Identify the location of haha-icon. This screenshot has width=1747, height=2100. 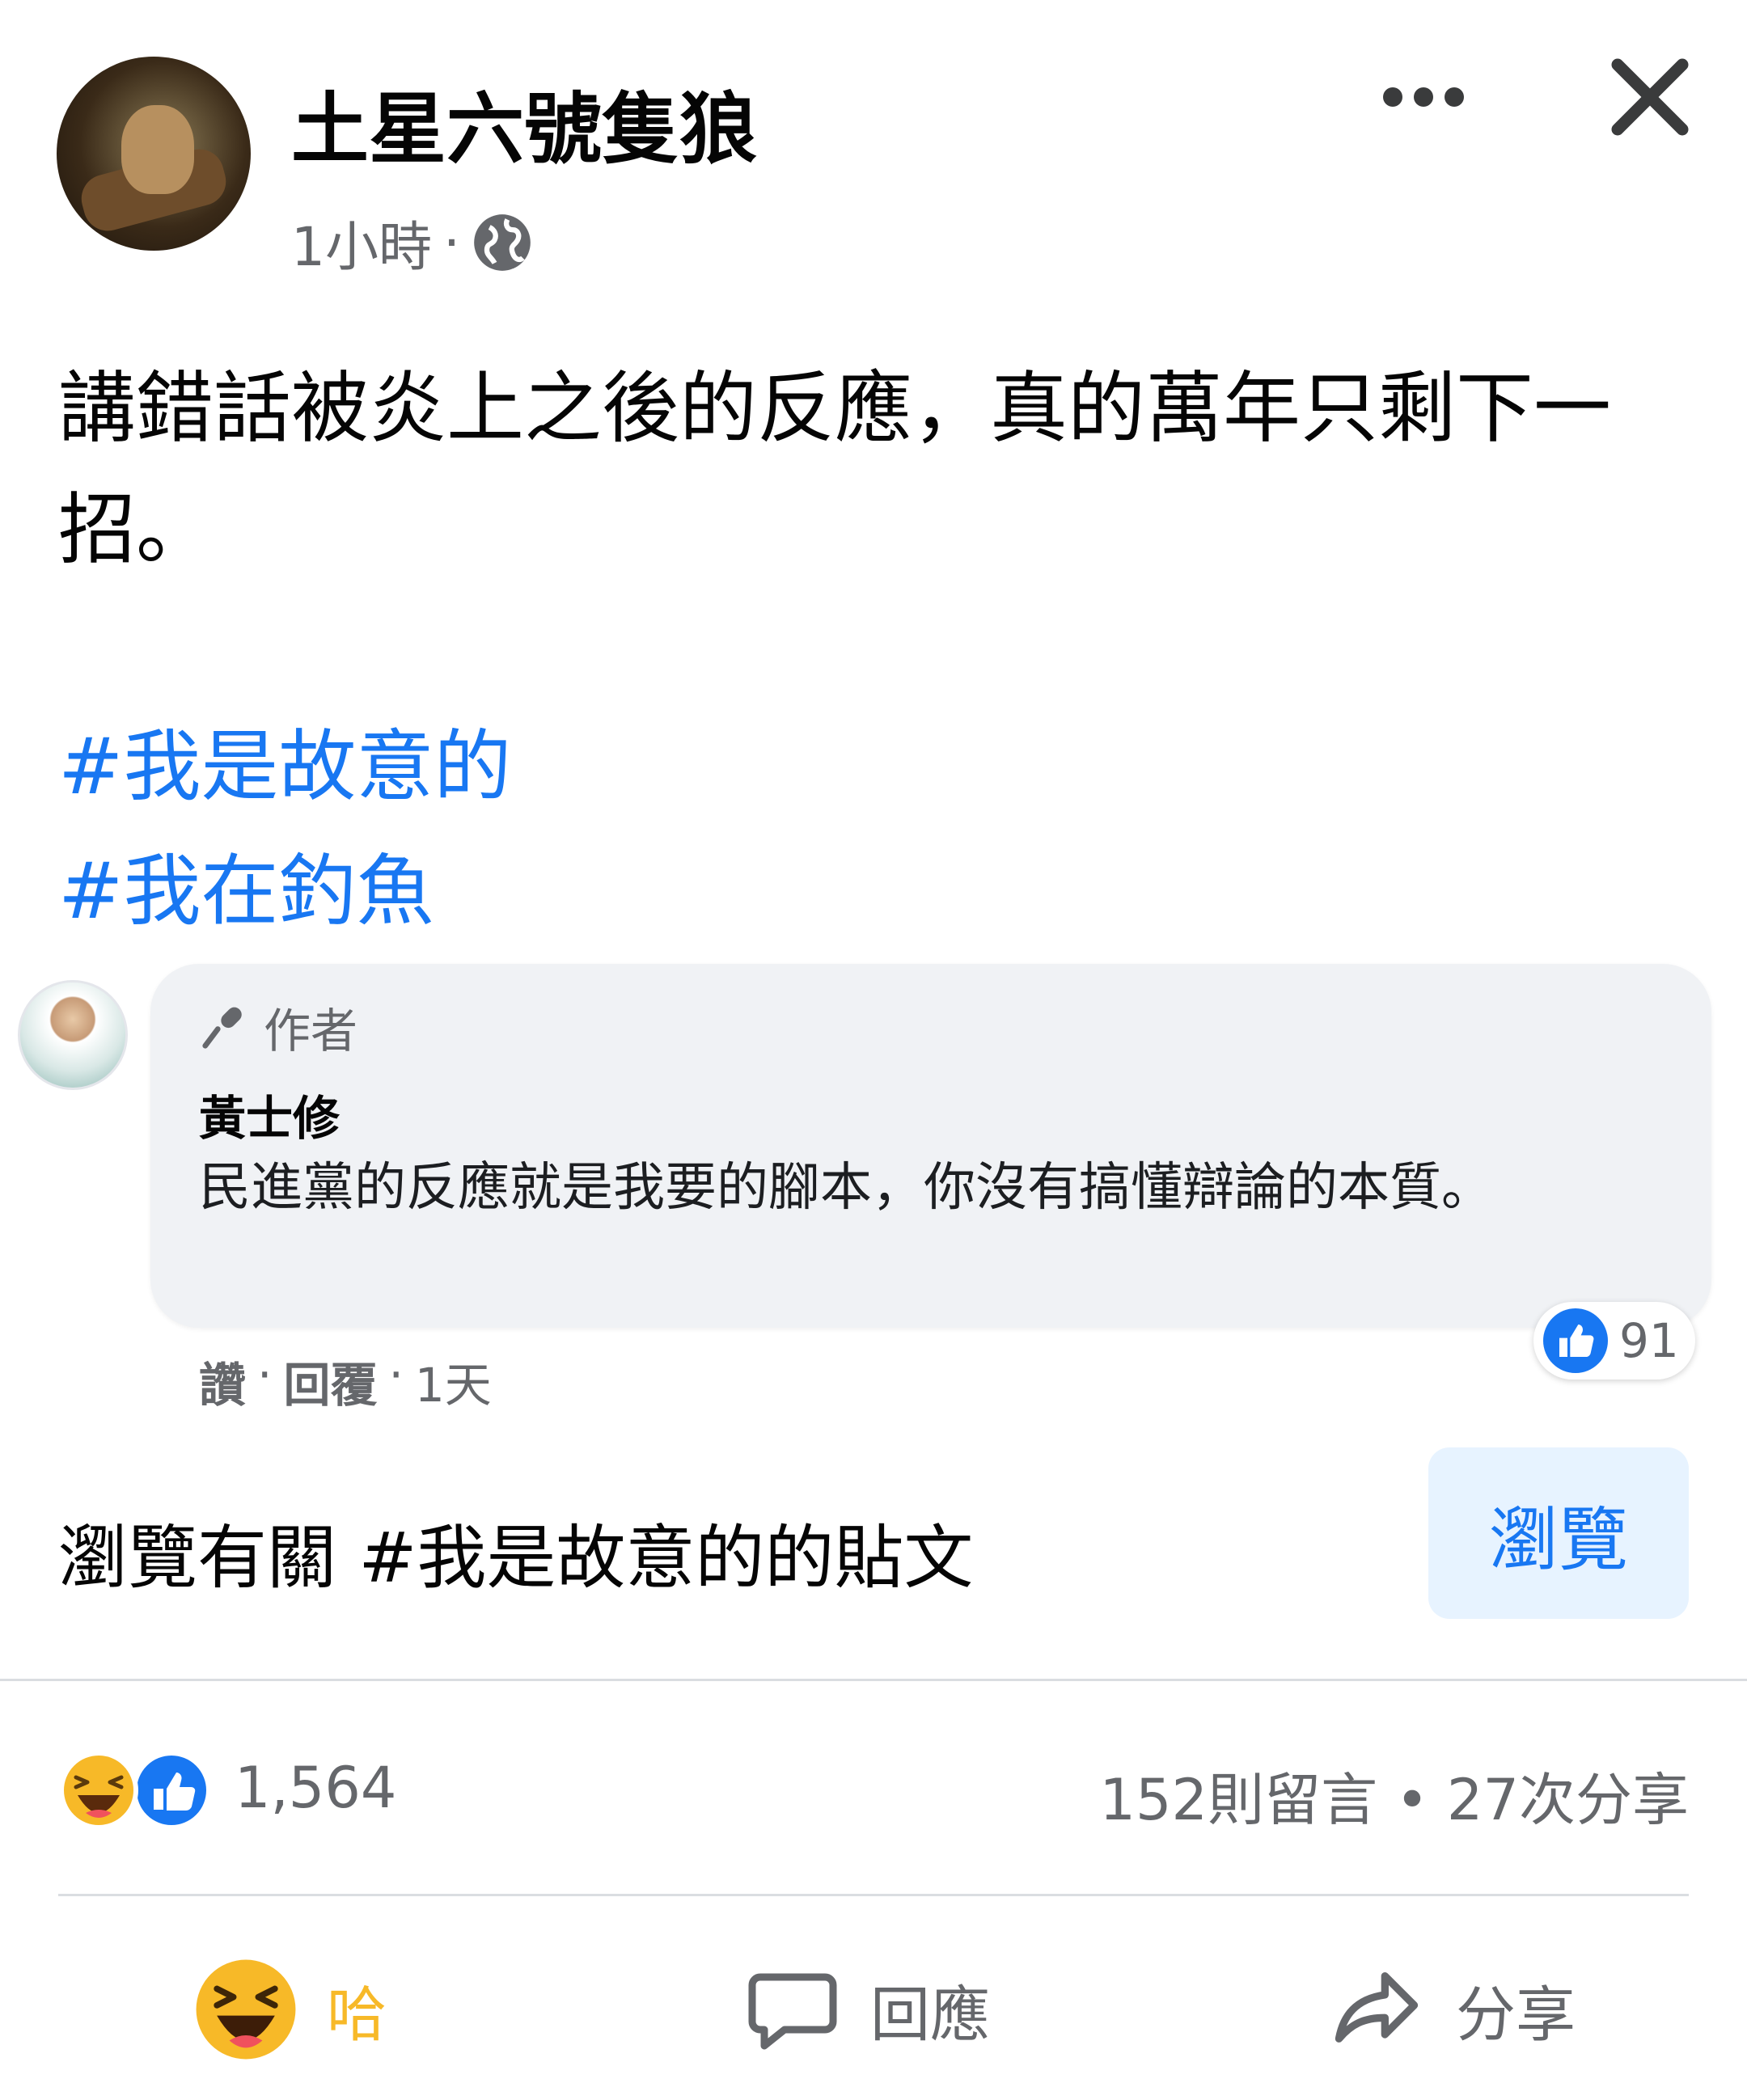
(246, 2009).